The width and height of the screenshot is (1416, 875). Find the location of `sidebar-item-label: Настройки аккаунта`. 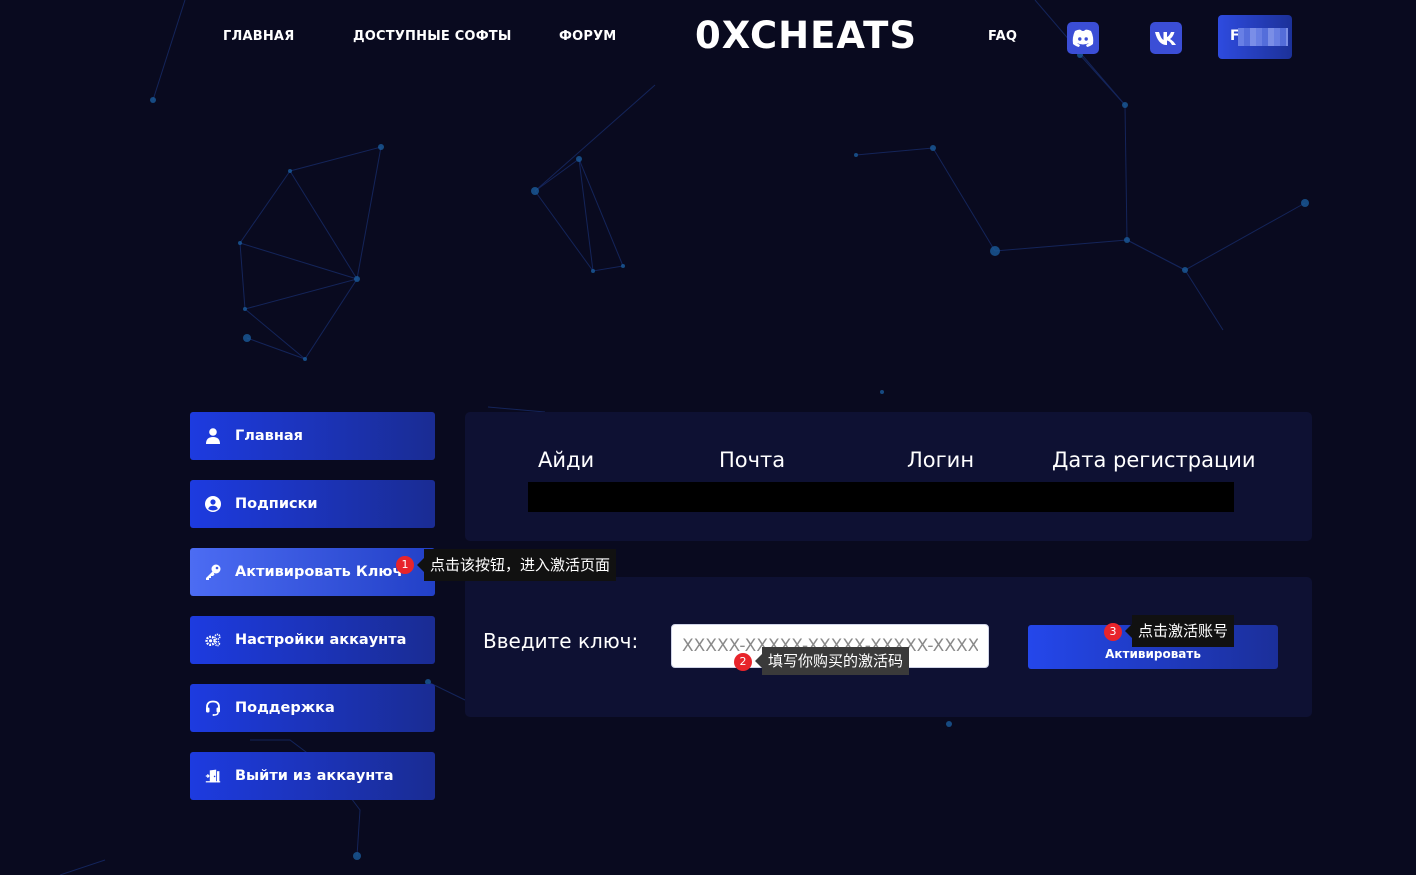

sidebar-item-label: Настройки аккаунта is located at coordinates (321, 640).